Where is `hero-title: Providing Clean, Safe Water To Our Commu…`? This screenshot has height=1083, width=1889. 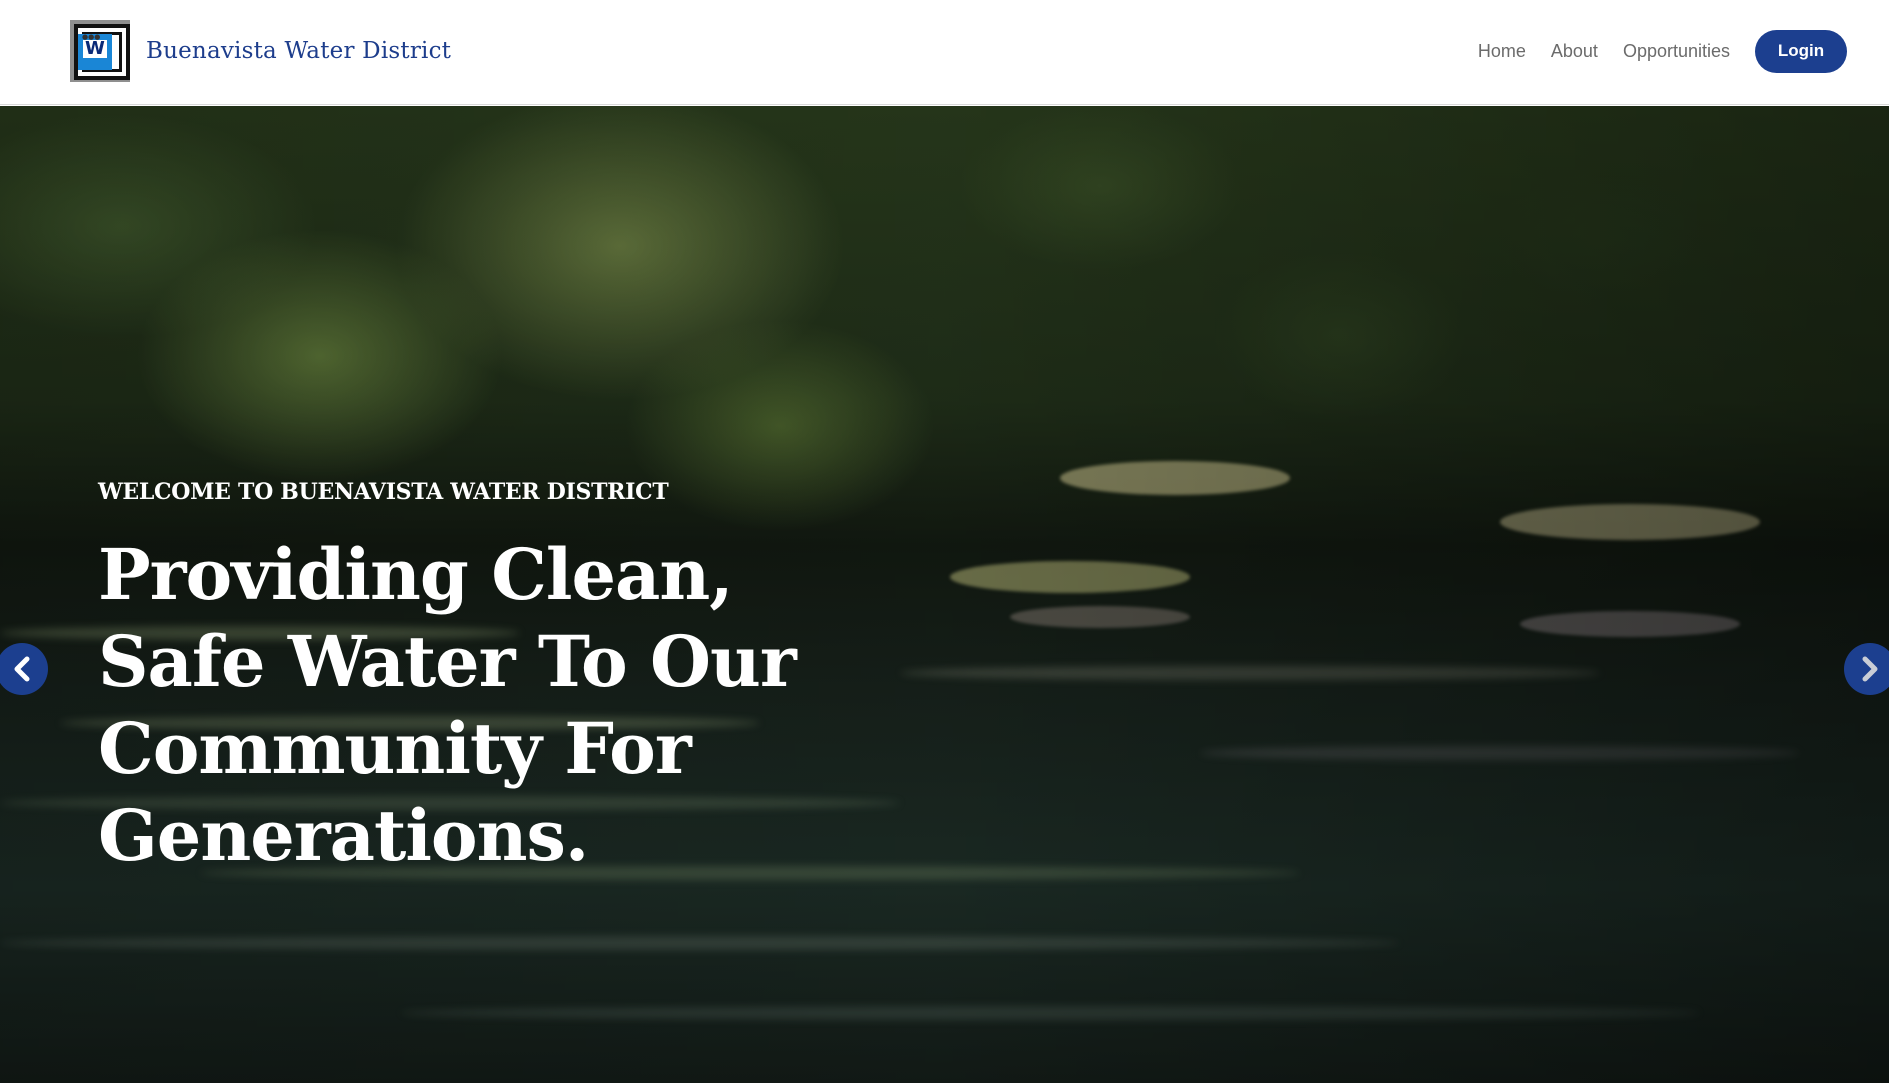
hero-title: Providing Clean, Safe Water To Our Commu… is located at coordinates (447, 705).